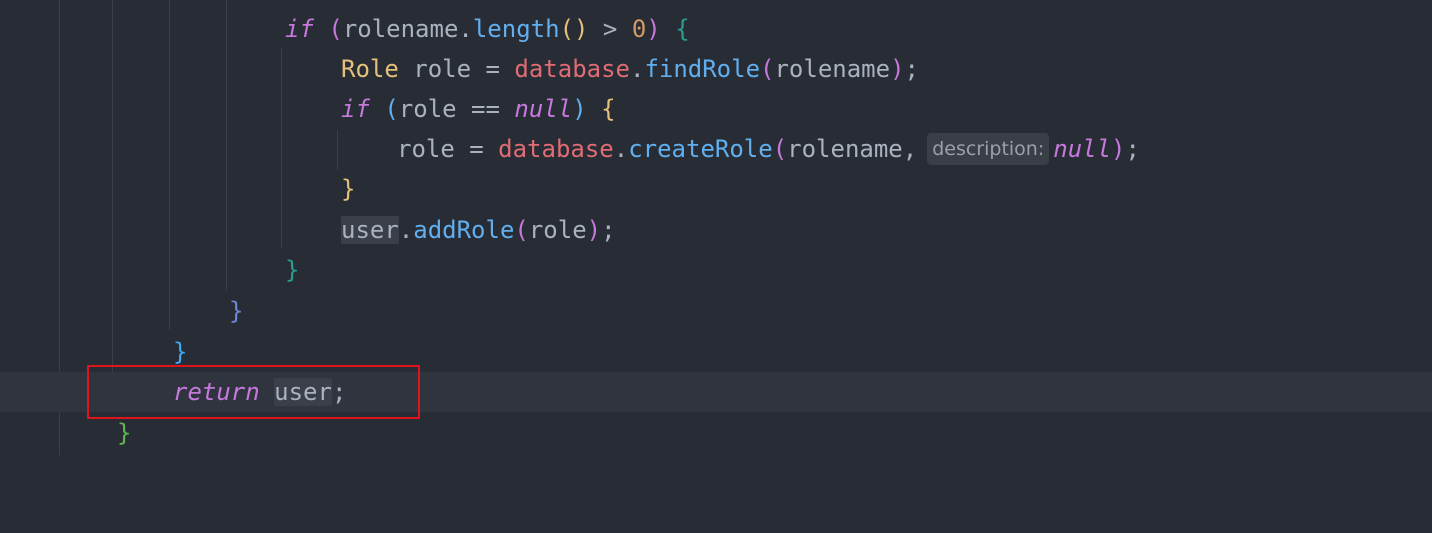 This screenshot has height=533, width=1432. What do you see at coordinates (716, 29) in the screenshot?
I see `code-line: if (rolename.length() > 0) {` at bounding box center [716, 29].